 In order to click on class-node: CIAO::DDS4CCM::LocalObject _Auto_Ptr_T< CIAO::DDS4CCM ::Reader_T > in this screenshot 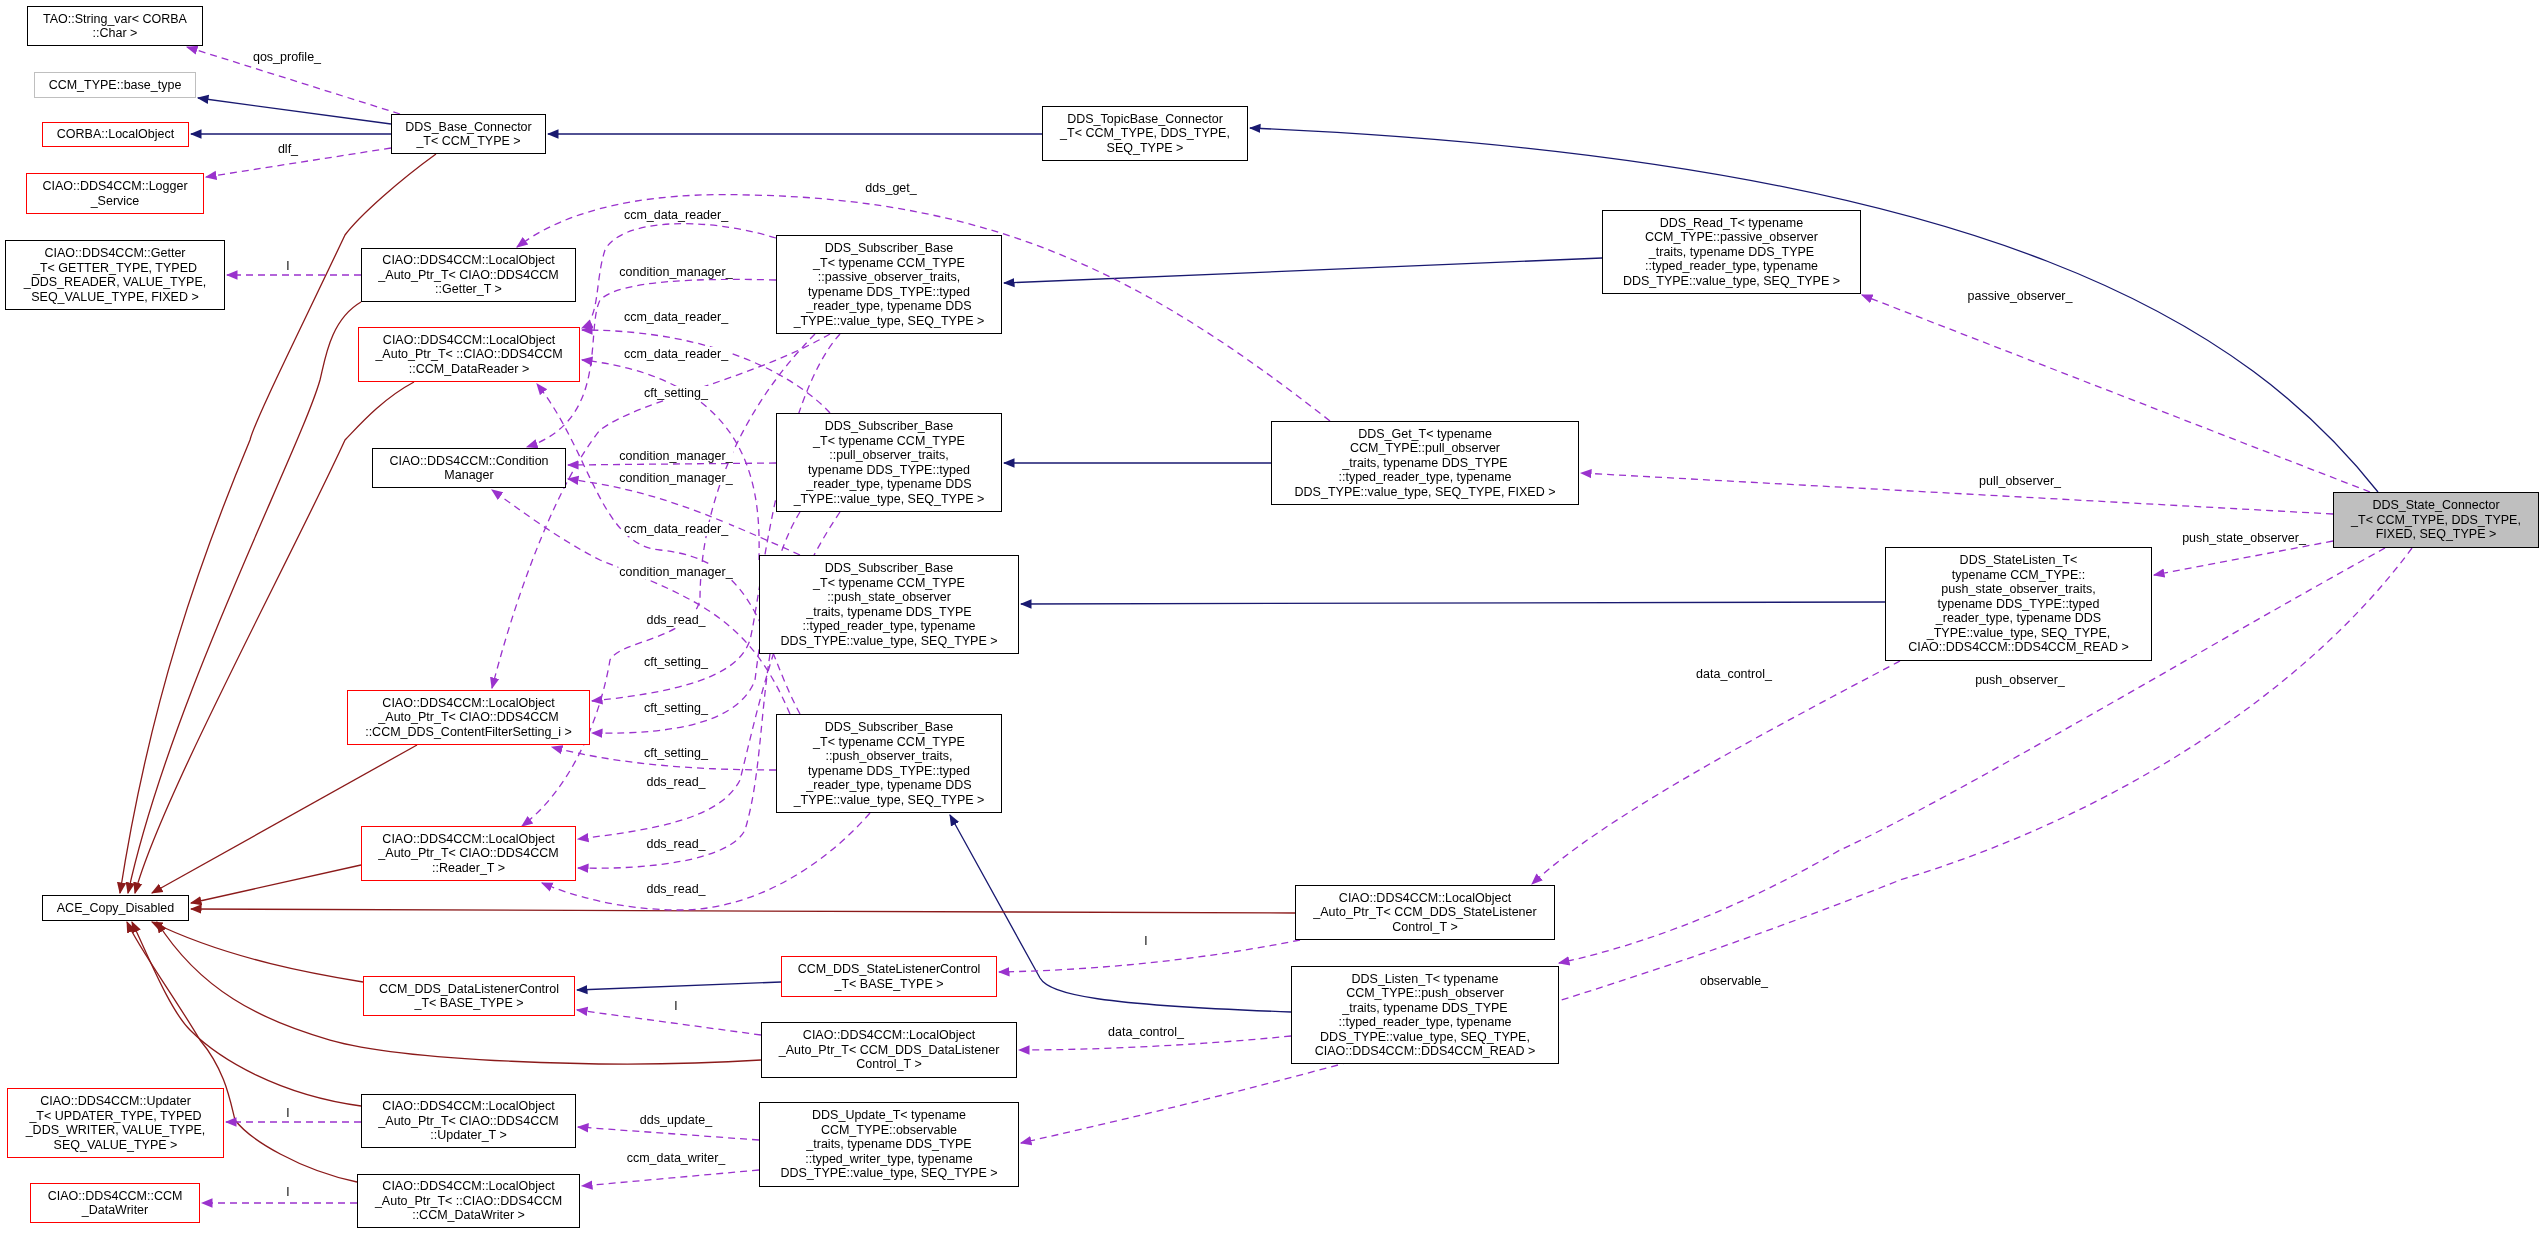, I will do `click(468, 853)`.